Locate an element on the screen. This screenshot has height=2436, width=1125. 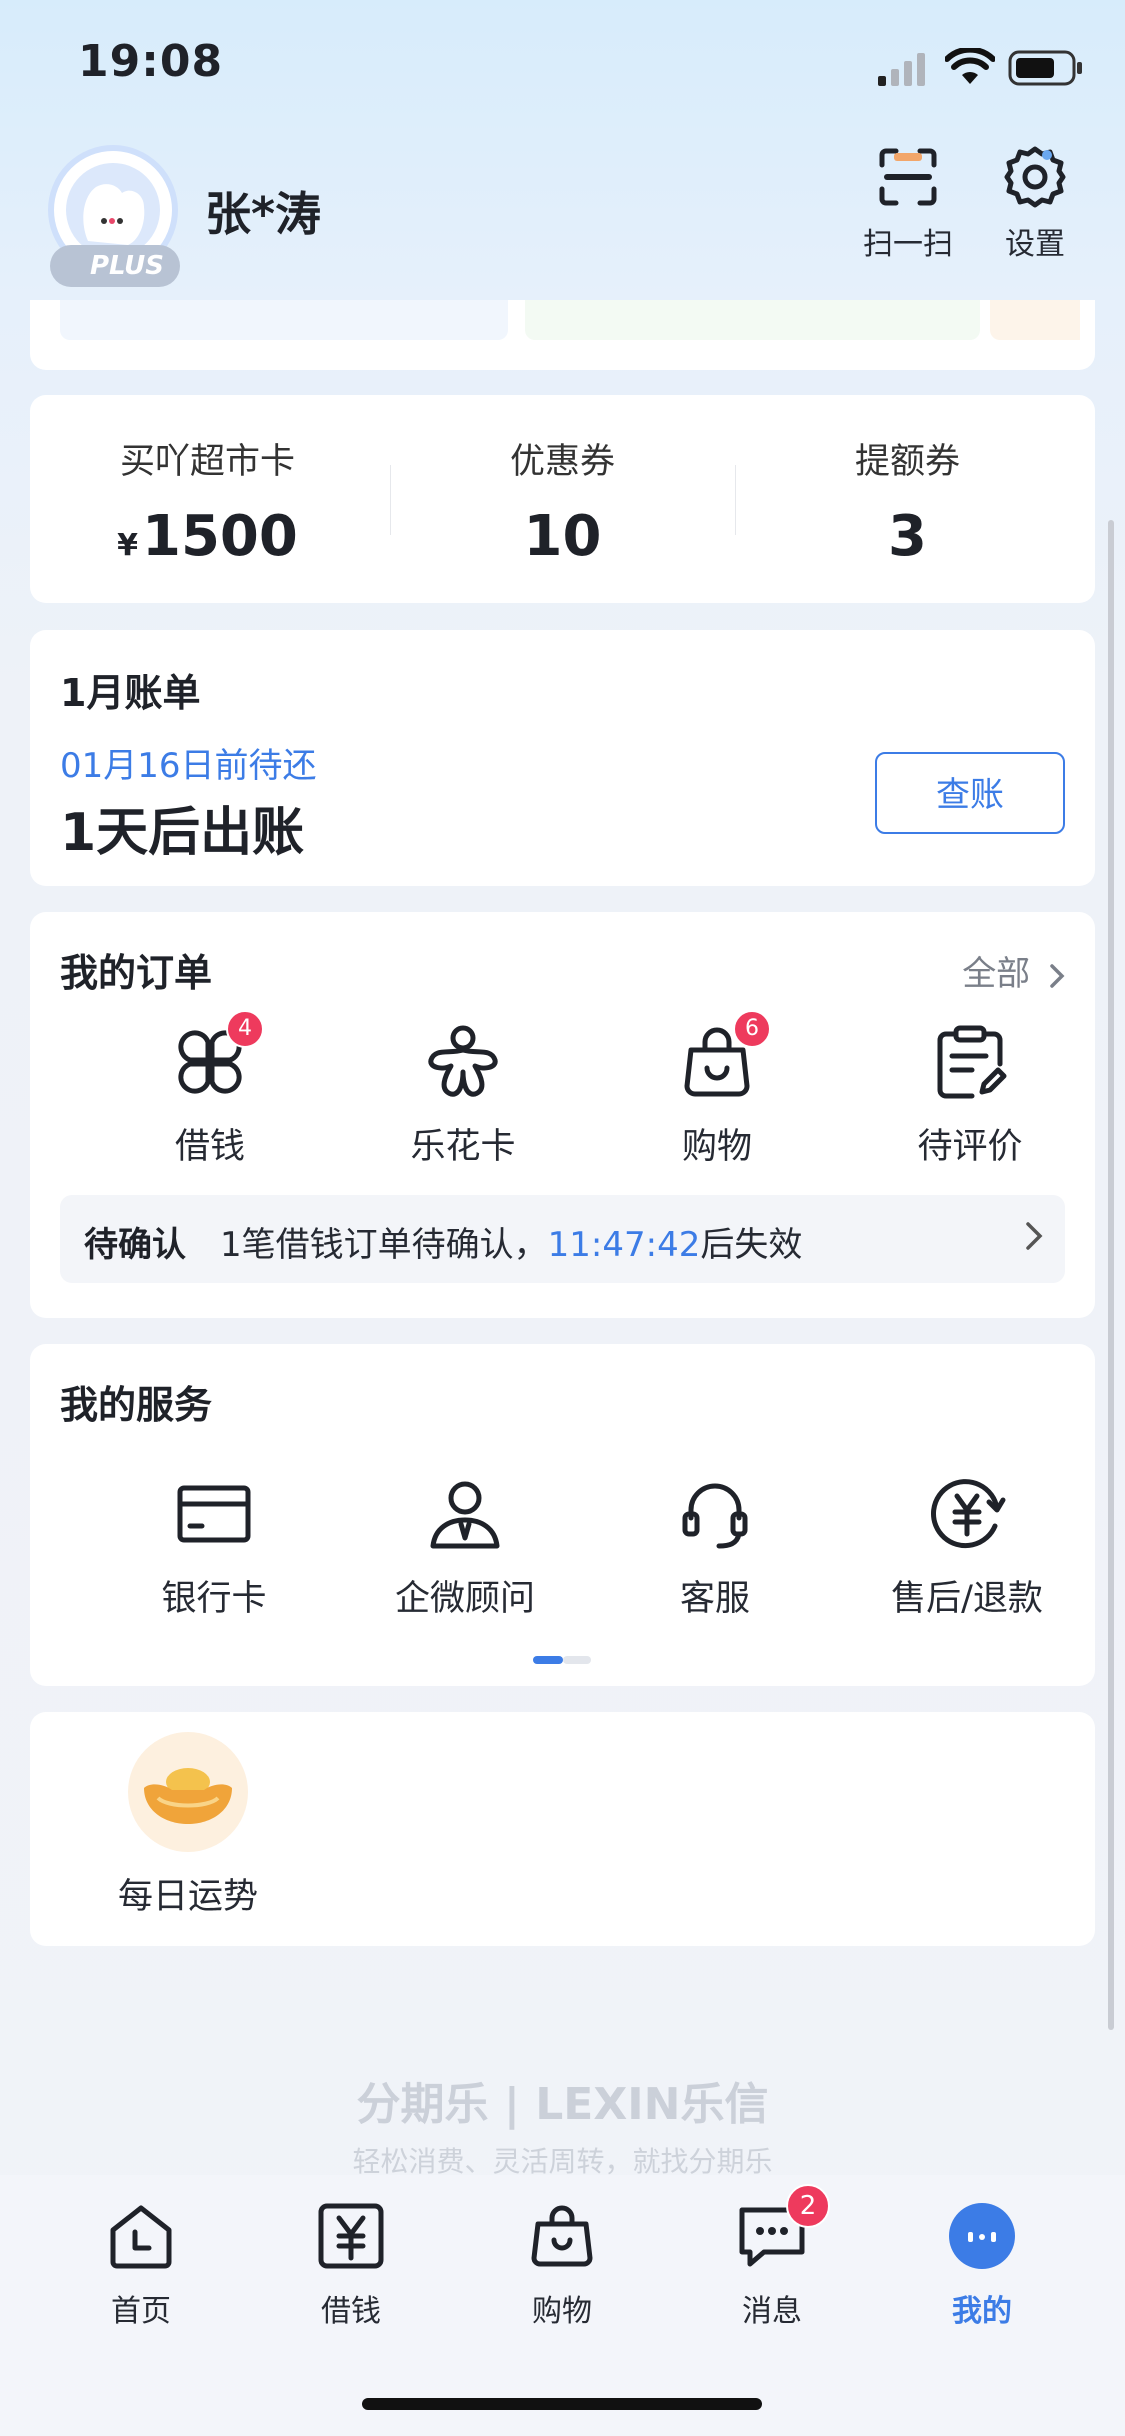
stat-value: 10 is located at coordinates (562, 536).